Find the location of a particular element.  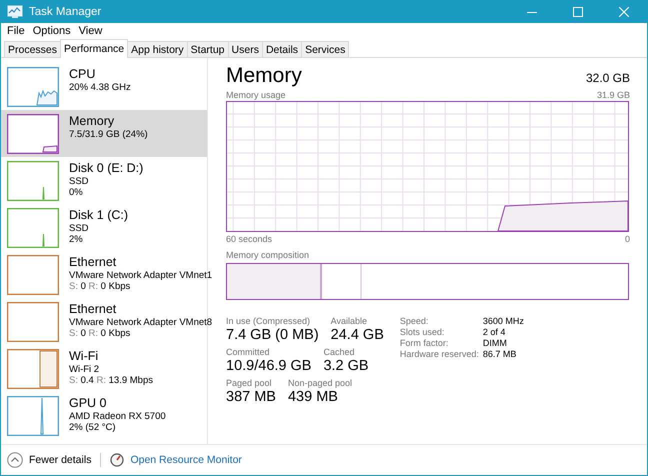

detail-value: DIMM is located at coordinates (495, 343).